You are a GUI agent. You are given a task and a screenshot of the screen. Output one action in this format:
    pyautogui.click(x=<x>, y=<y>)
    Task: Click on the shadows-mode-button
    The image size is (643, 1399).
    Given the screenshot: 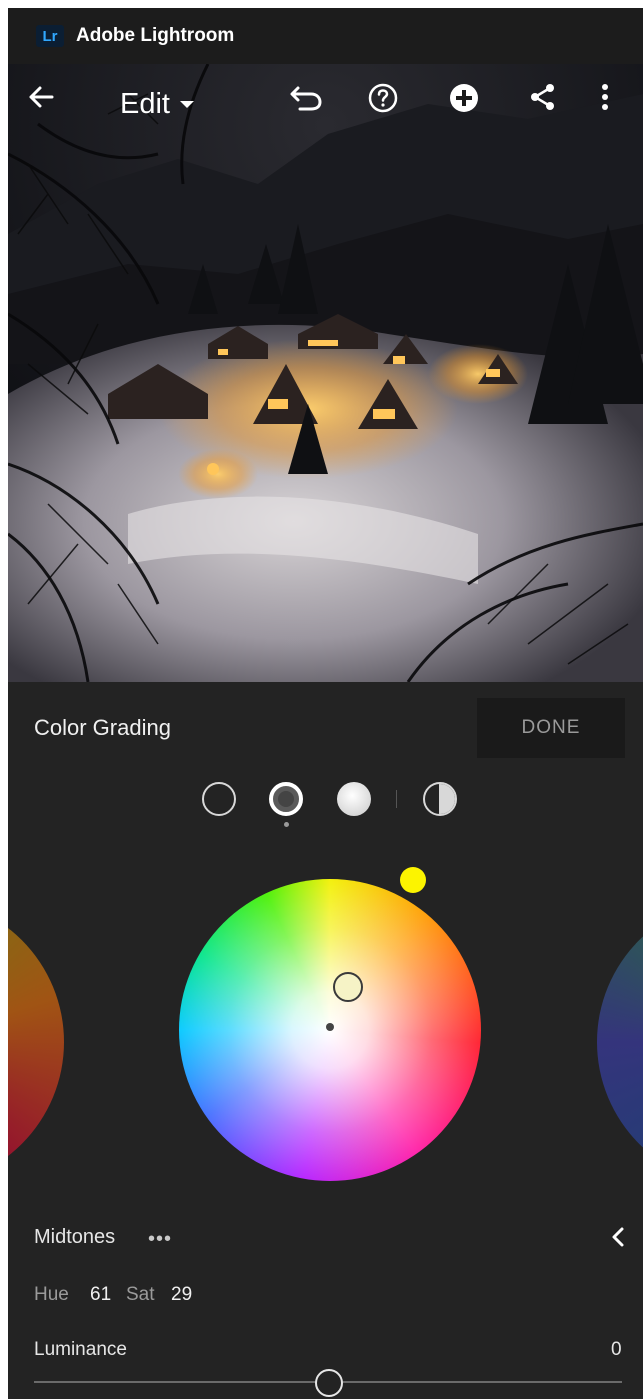 What is the action you would take?
    pyautogui.click(x=219, y=799)
    